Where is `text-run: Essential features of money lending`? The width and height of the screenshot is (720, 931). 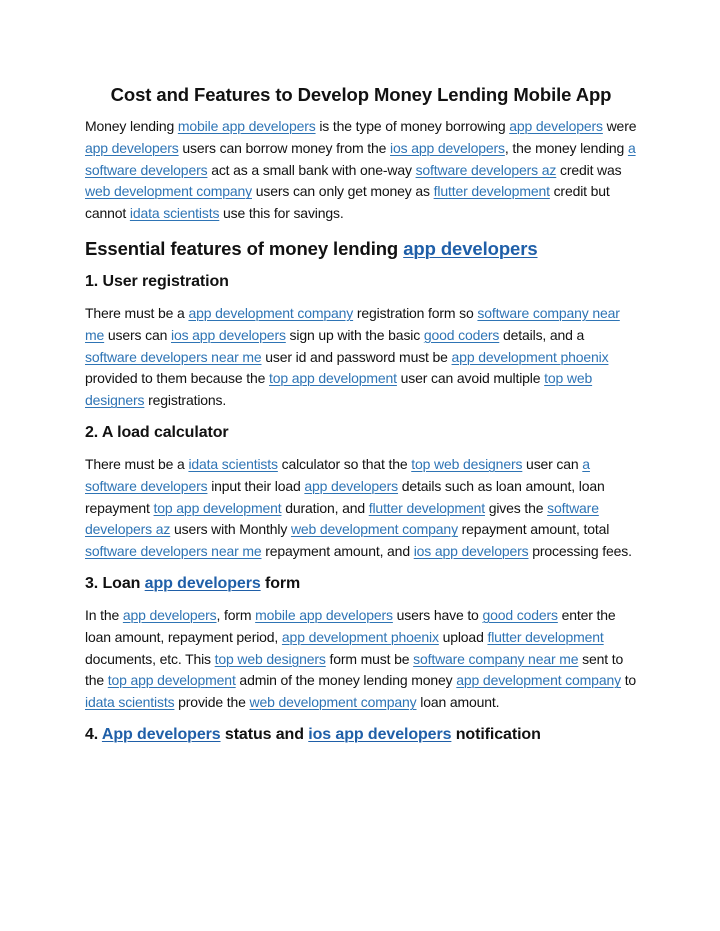
text-run: Essential features of money lending is located at coordinates (244, 248).